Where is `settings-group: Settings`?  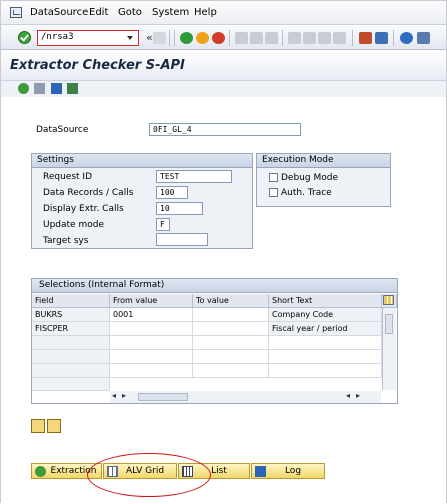
settings-group: Settings is located at coordinates (142, 201).